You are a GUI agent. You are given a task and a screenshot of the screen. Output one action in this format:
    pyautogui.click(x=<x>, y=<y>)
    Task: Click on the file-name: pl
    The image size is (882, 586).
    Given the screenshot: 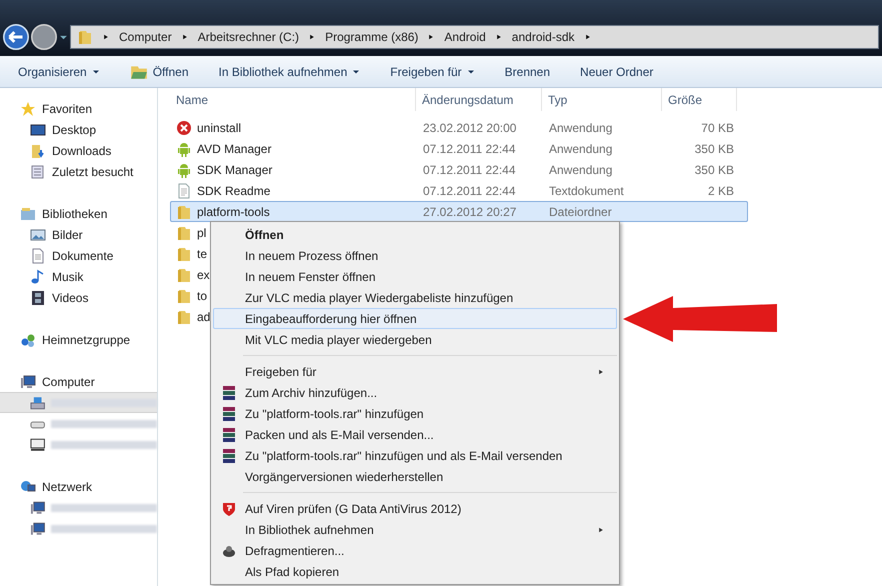 What is the action you would take?
    pyautogui.click(x=201, y=233)
    